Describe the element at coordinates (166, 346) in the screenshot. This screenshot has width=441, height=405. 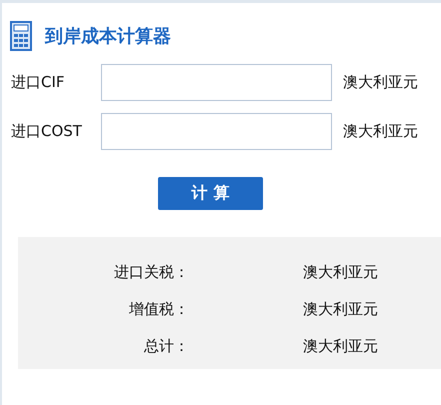
I see `result-label: 总计：` at that location.